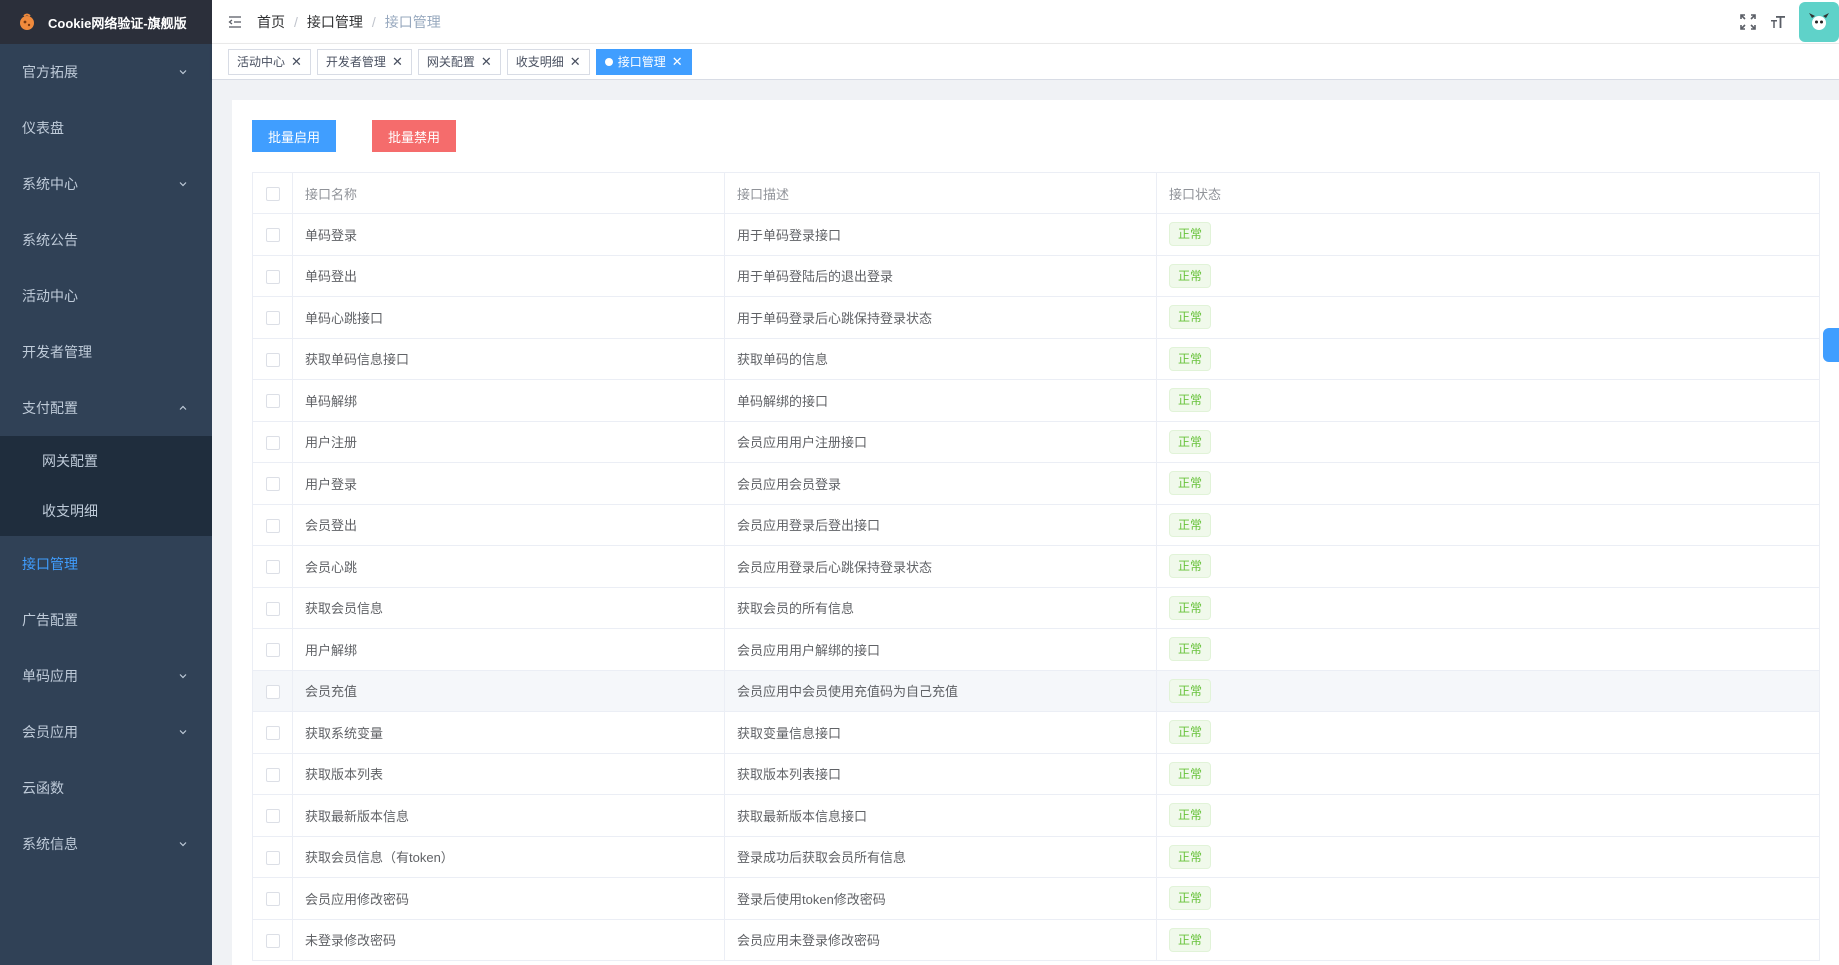 The image size is (1839, 965). Describe the element at coordinates (539, 62) in the screenshot. I see `tag-label: 收支明细` at that location.